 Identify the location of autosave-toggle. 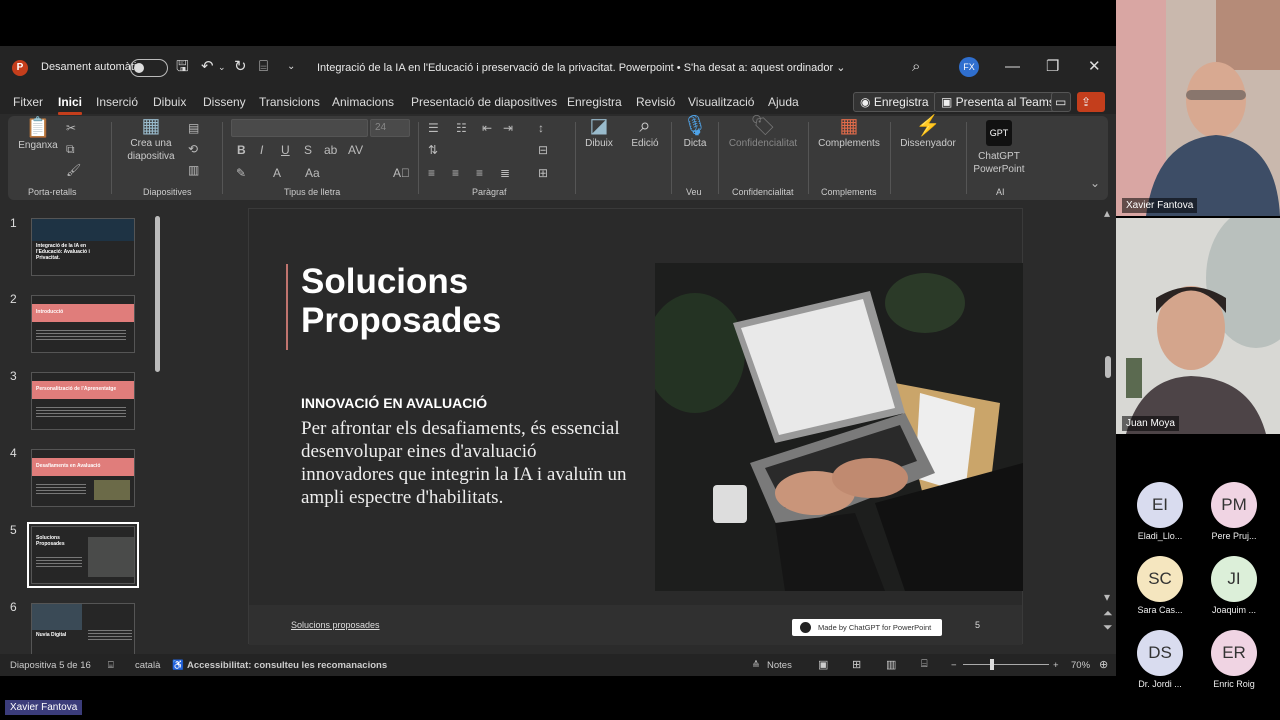
(149, 68).